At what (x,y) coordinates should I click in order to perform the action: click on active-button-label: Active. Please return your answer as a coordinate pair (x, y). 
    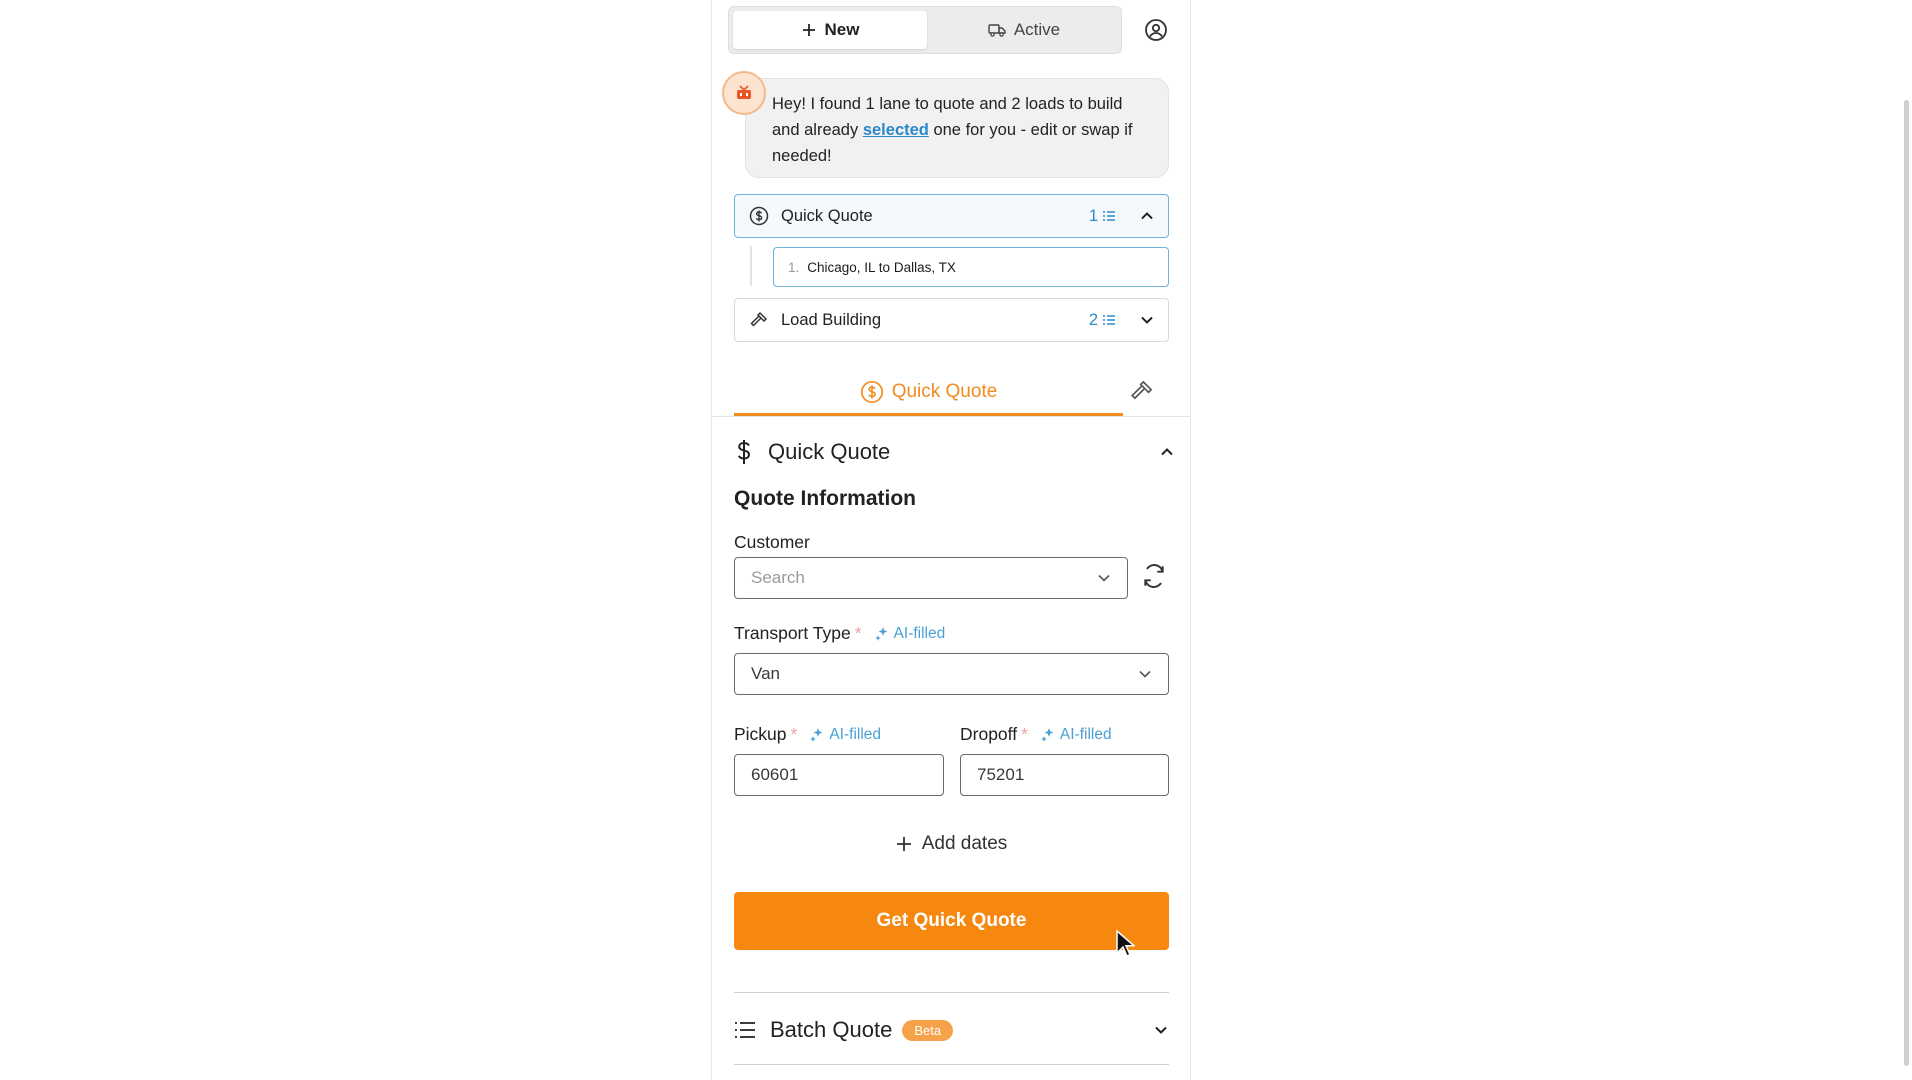
    Looking at the image, I should click on (1037, 29).